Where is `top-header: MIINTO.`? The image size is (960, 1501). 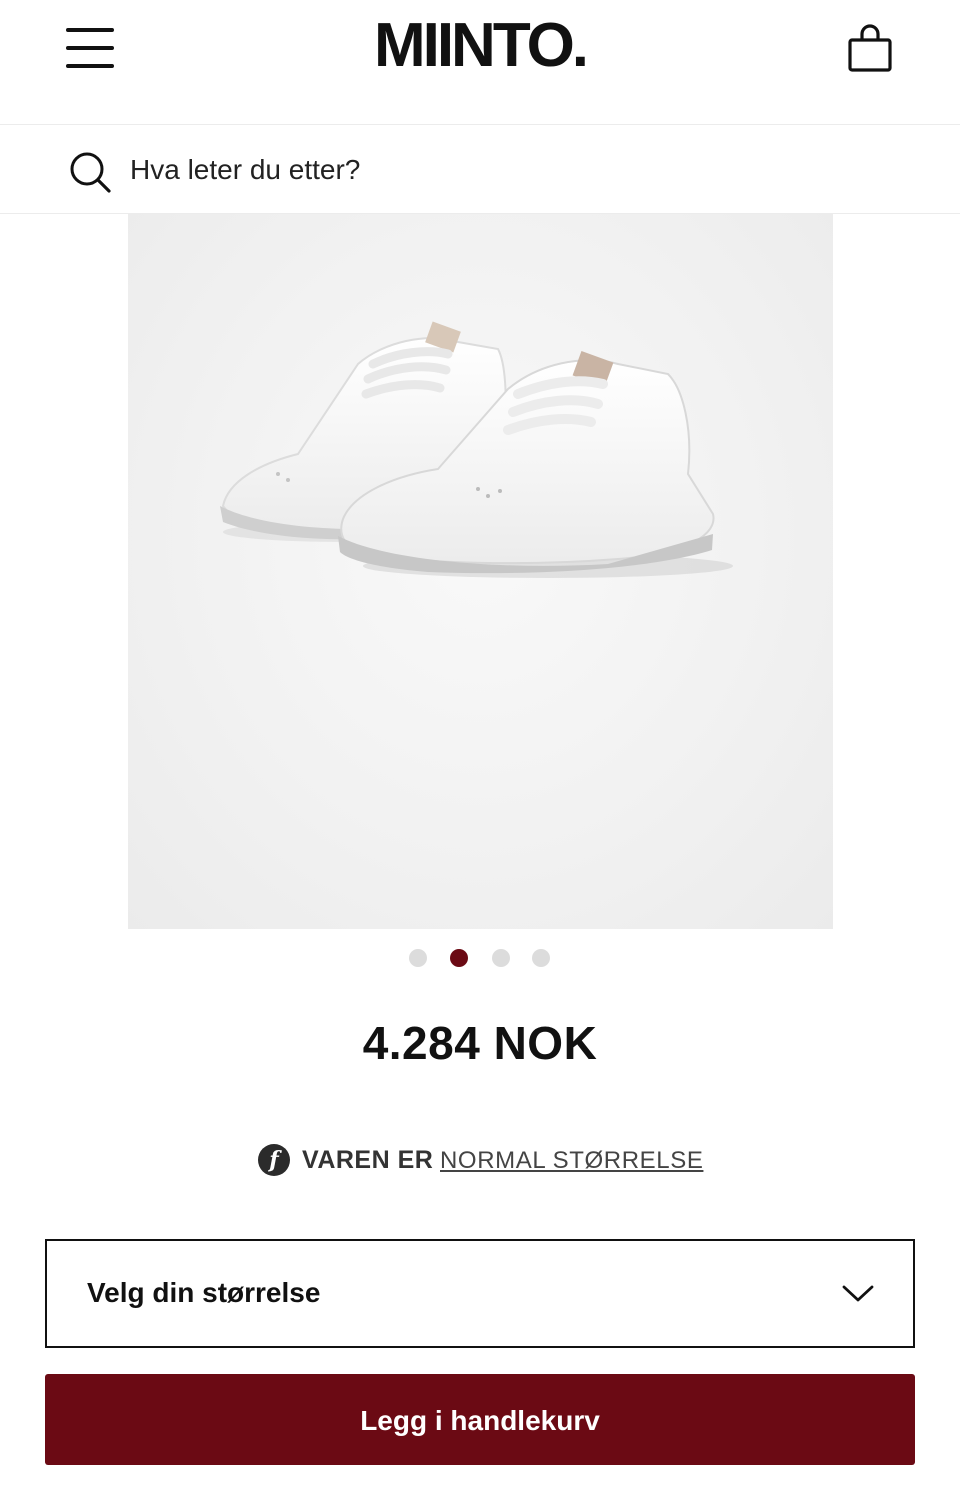 top-header: MIINTO. is located at coordinates (480, 62).